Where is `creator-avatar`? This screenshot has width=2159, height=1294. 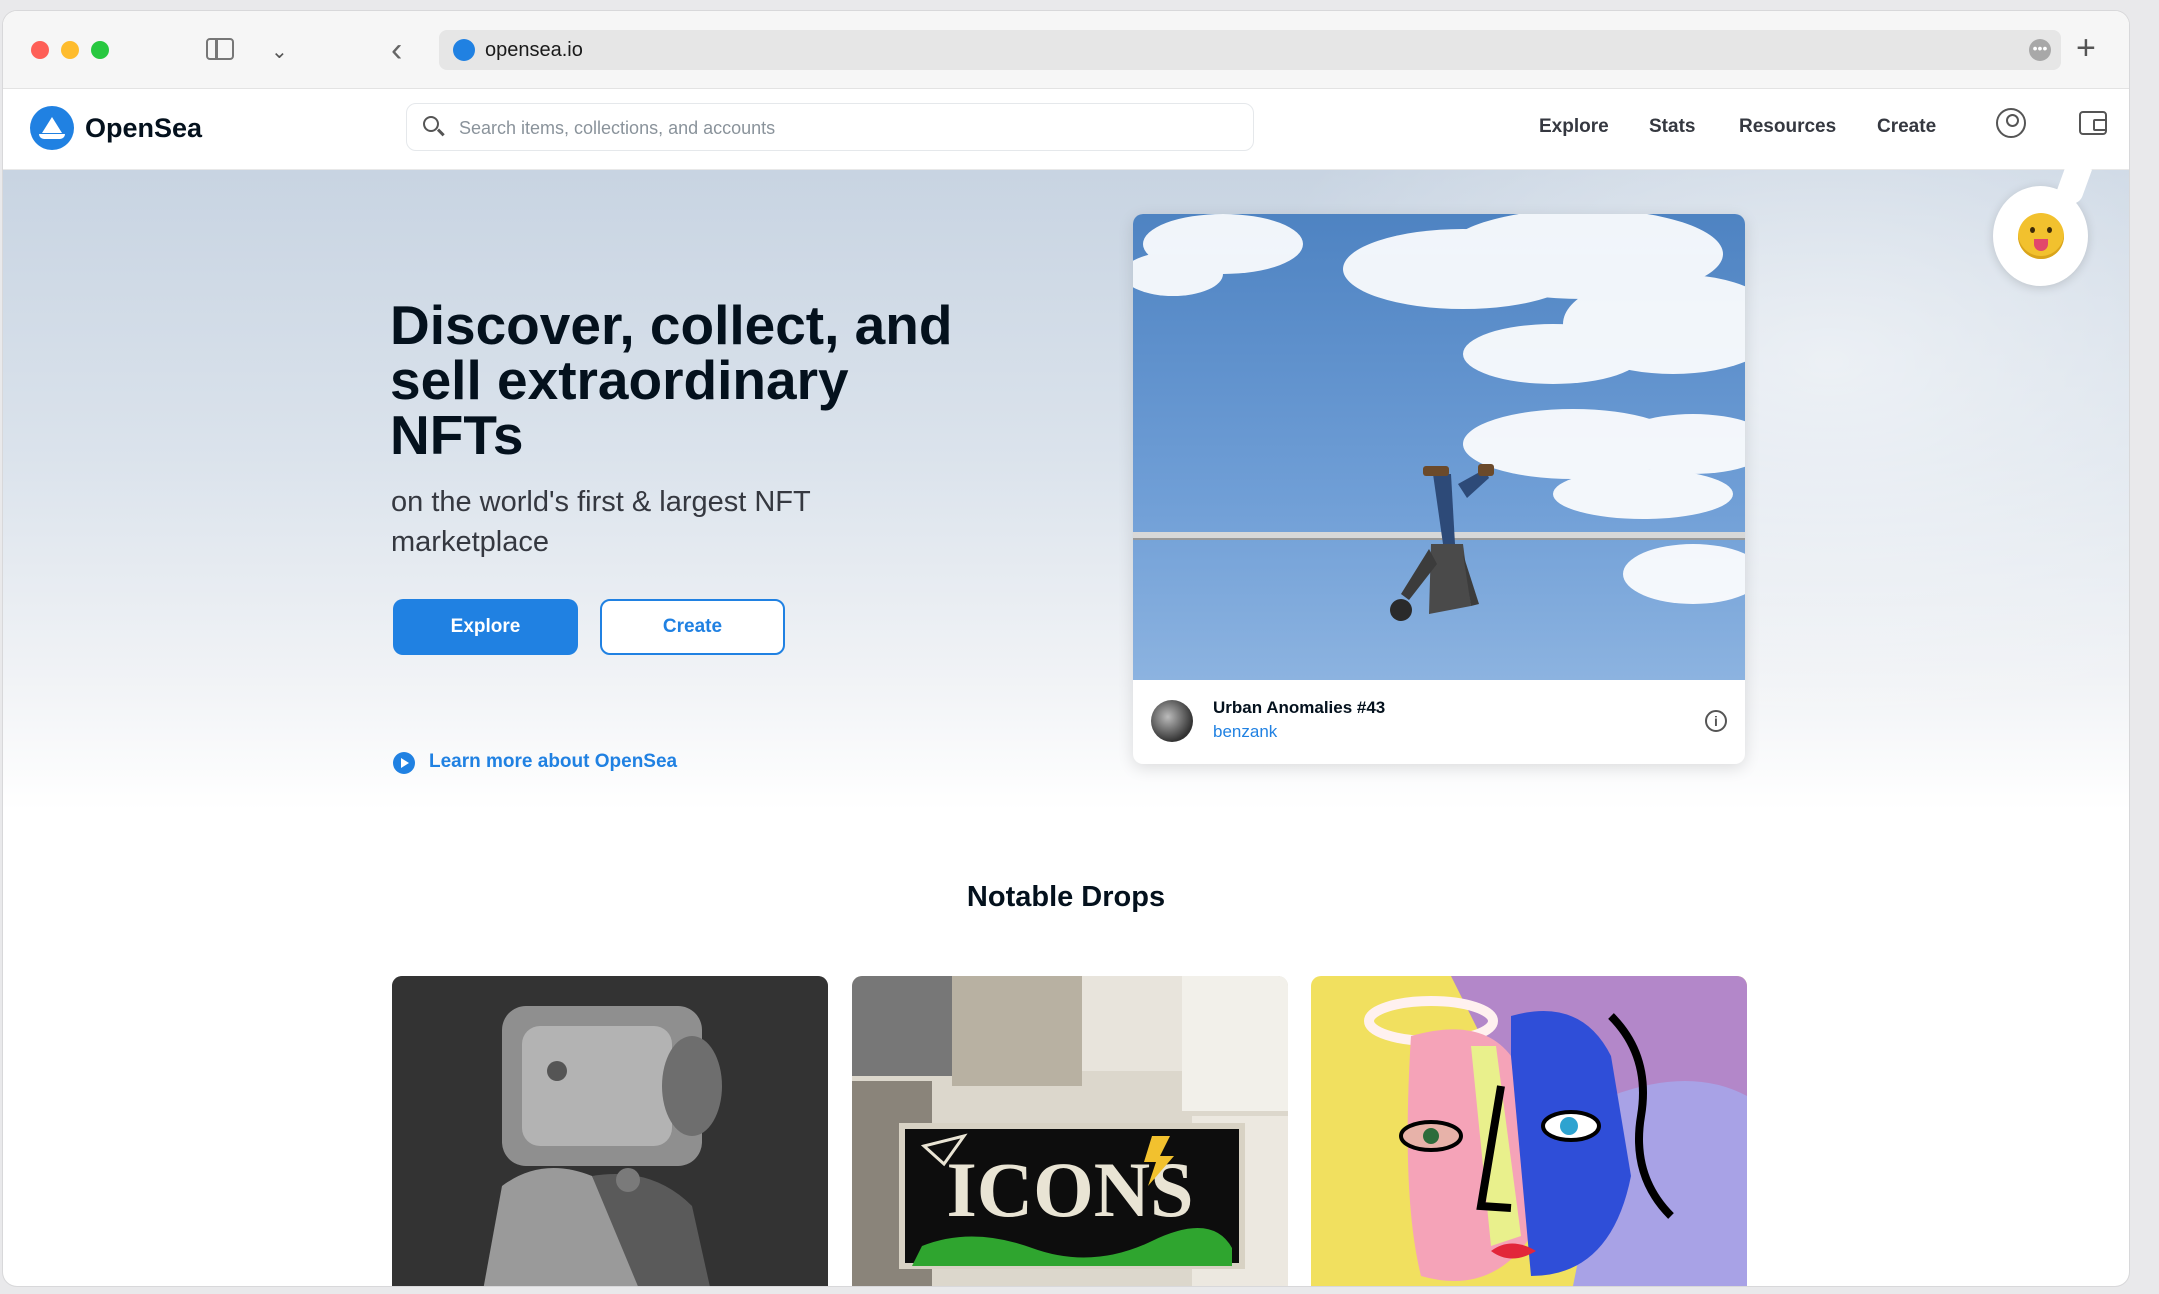 creator-avatar is located at coordinates (1172, 721).